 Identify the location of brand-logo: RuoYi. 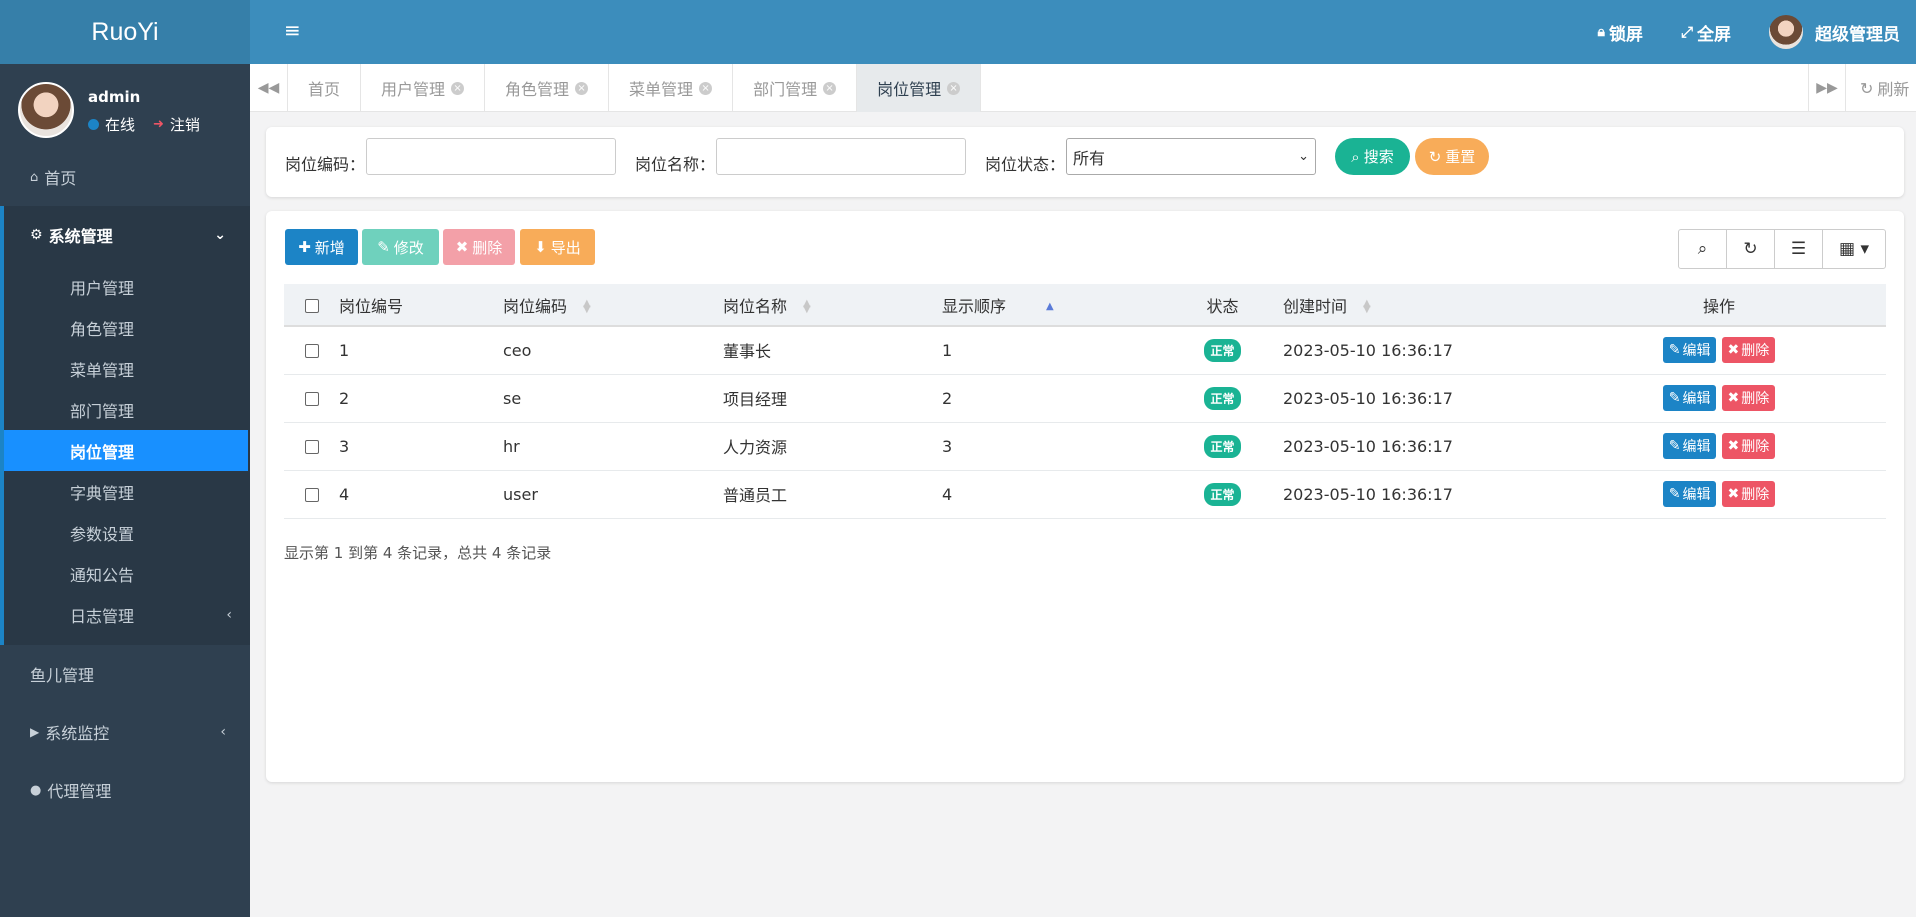
(125, 32).